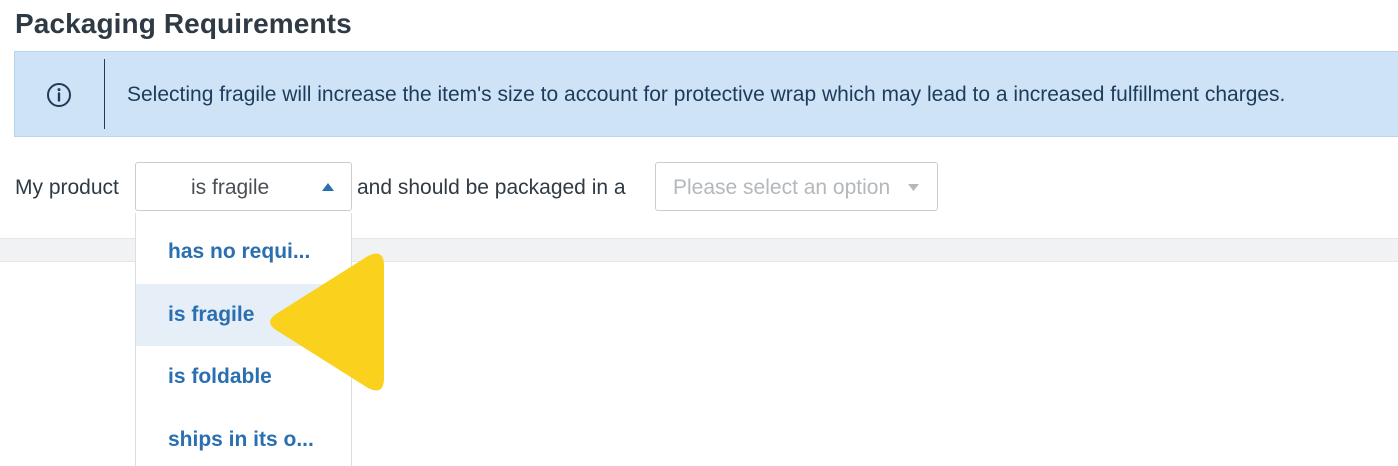 This screenshot has height=466, width=1398. What do you see at coordinates (328, 187) in the screenshot?
I see `caret-up-icon` at bounding box center [328, 187].